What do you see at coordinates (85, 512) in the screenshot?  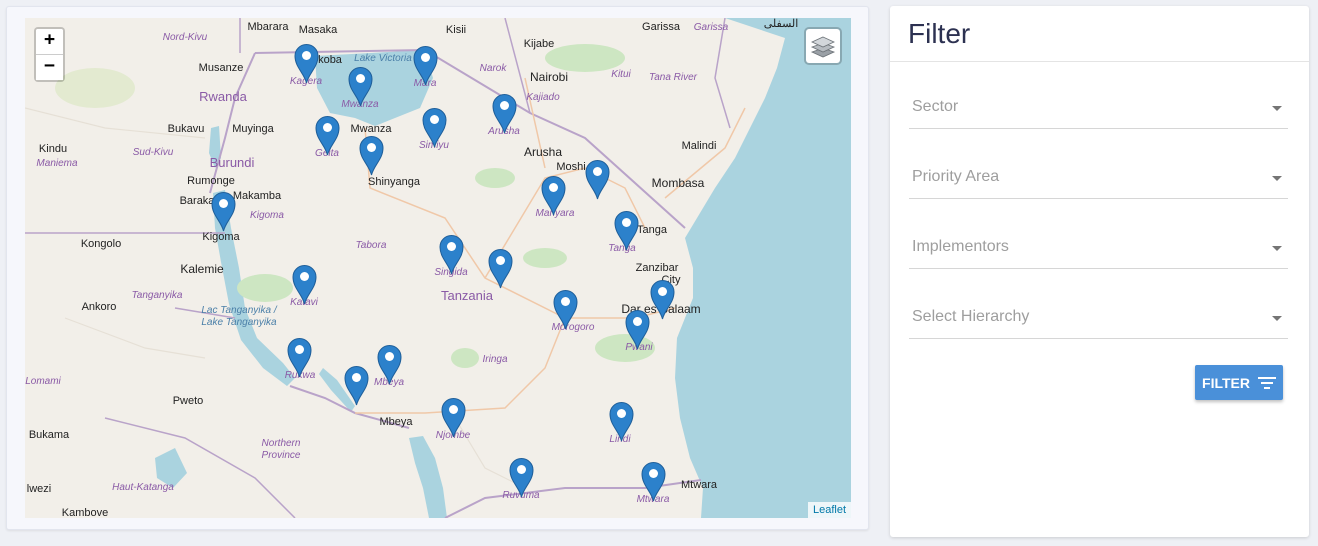 I see `place-label: Kambove` at bounding box center [85, 512].